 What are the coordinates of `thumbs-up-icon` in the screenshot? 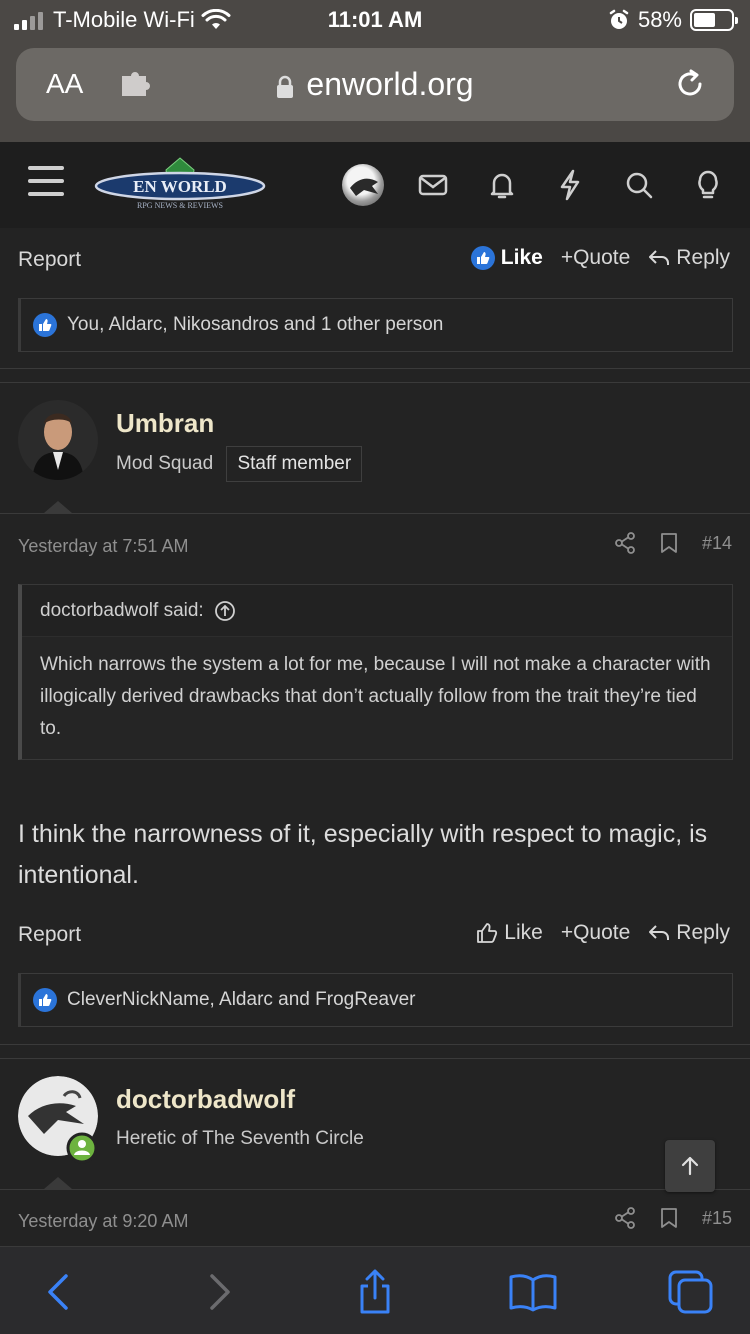 It's located at (487, 933).